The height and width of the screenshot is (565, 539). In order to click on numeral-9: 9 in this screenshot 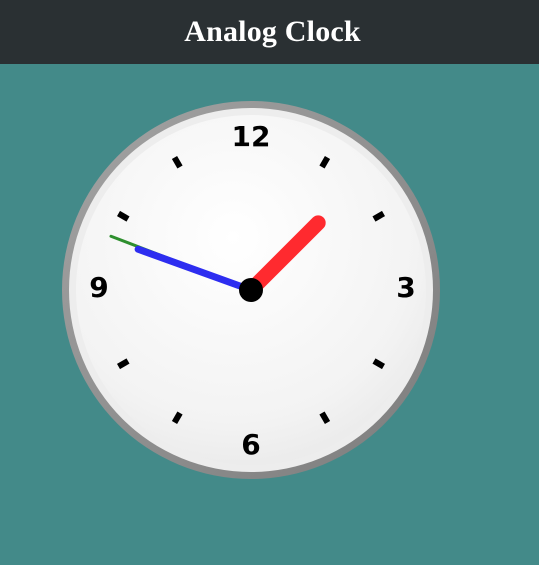, I will do `click(98, 287)`.